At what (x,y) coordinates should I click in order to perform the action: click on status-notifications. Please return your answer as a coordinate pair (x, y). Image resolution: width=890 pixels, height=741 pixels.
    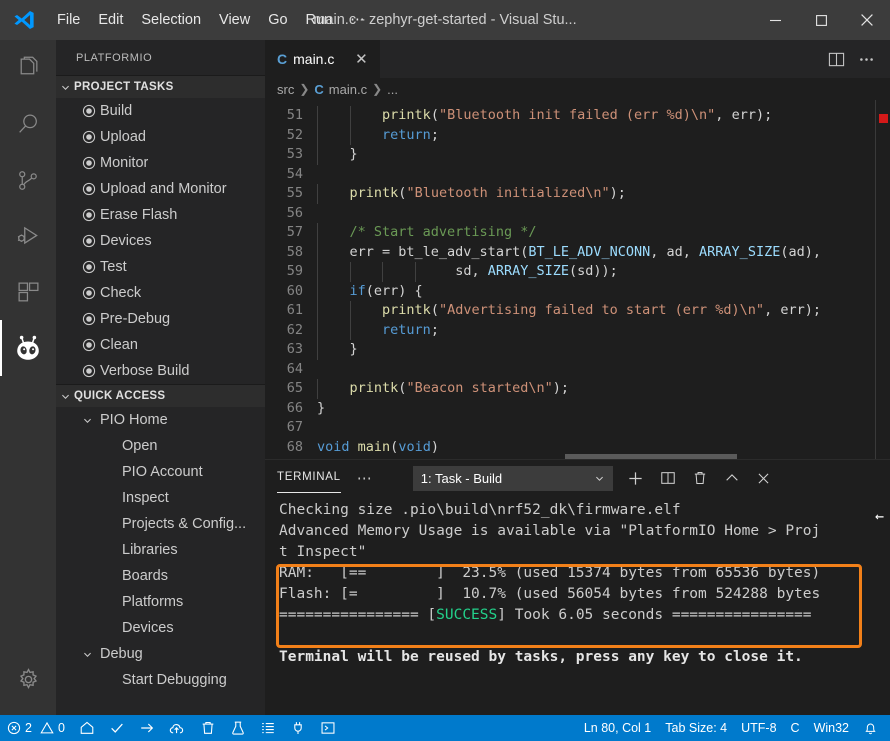
    Looking at the image, I should click on (873, 728).